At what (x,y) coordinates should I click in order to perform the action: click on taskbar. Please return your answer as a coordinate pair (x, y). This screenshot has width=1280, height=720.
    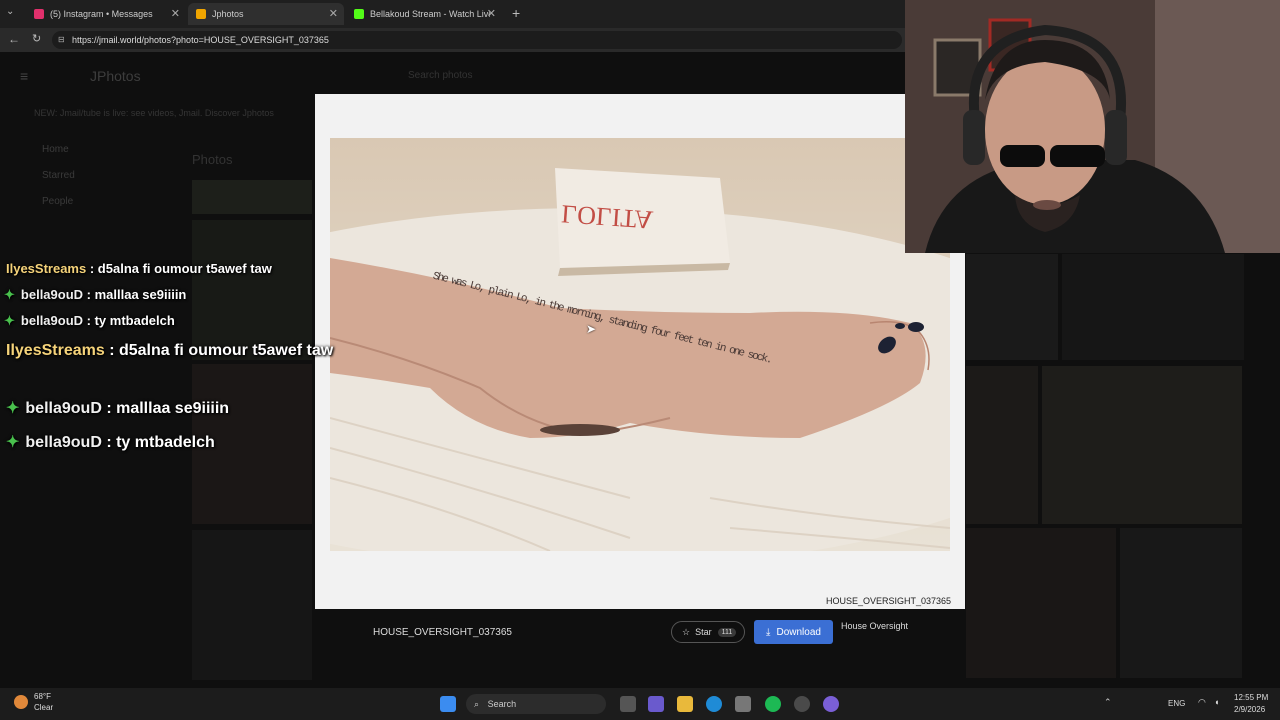
    Looking at the image, I should click on (640, 704).